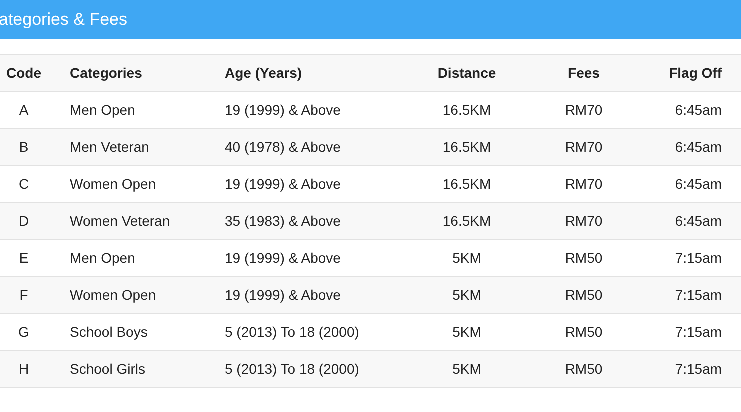  Describe the element at coordinates (24, 73) in the screenshot. I see `column-header: Code` at that location.